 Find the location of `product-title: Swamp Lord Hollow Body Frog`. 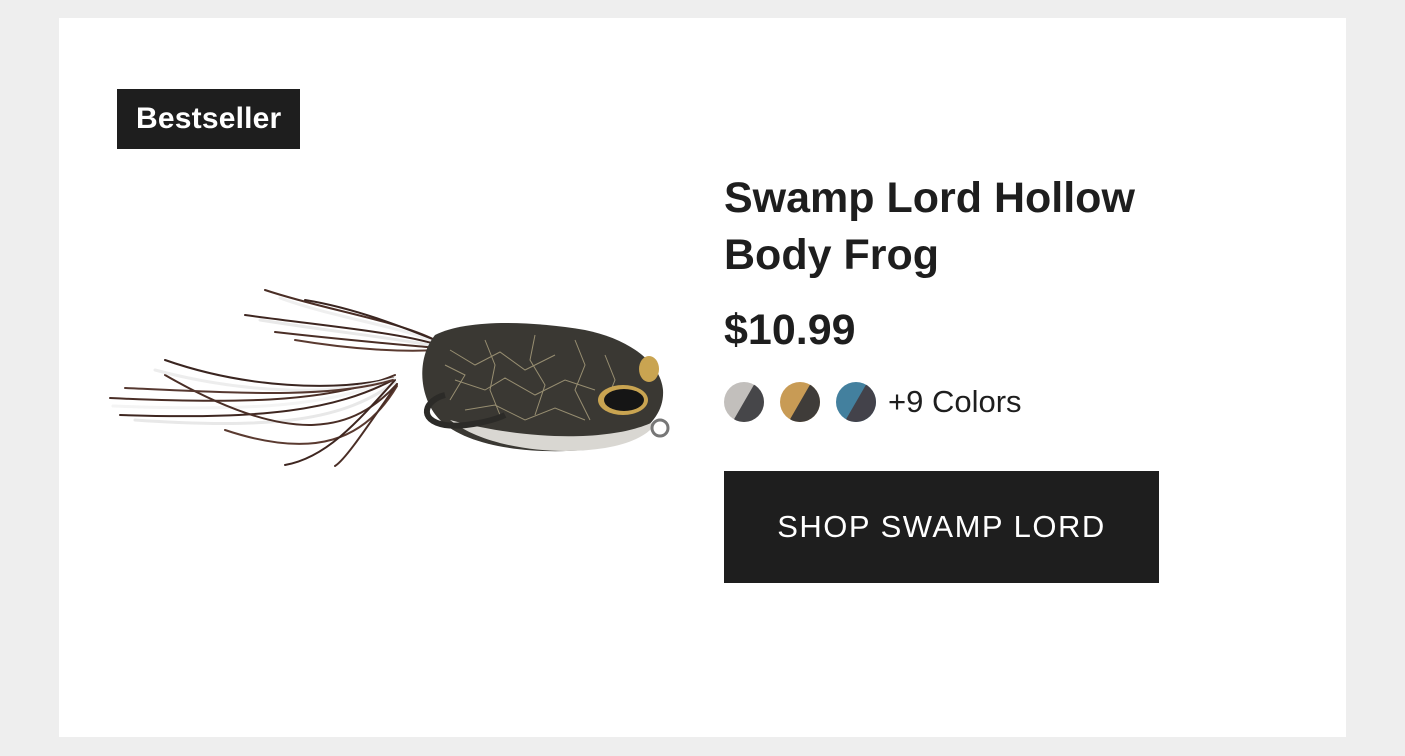

product-title: Swamp Lord Hollow Body Frog is located at coordinates (964, 227).